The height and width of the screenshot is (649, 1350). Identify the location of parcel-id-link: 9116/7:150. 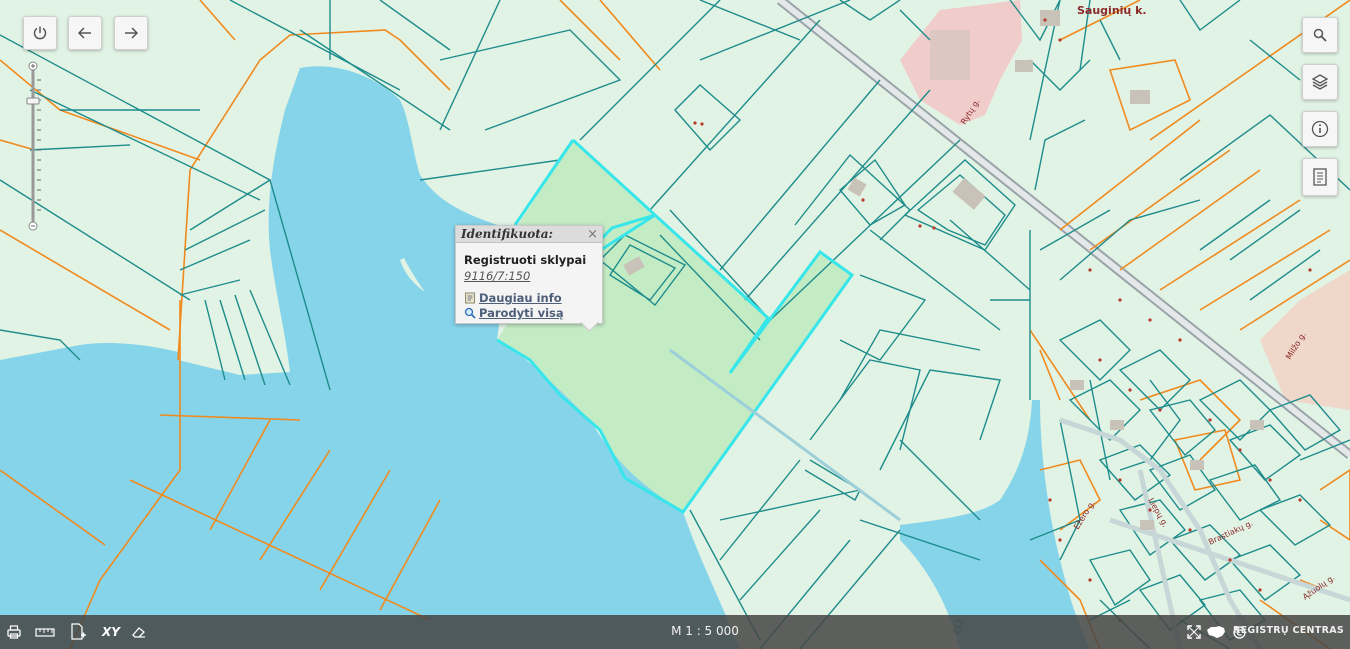
(497, 276).